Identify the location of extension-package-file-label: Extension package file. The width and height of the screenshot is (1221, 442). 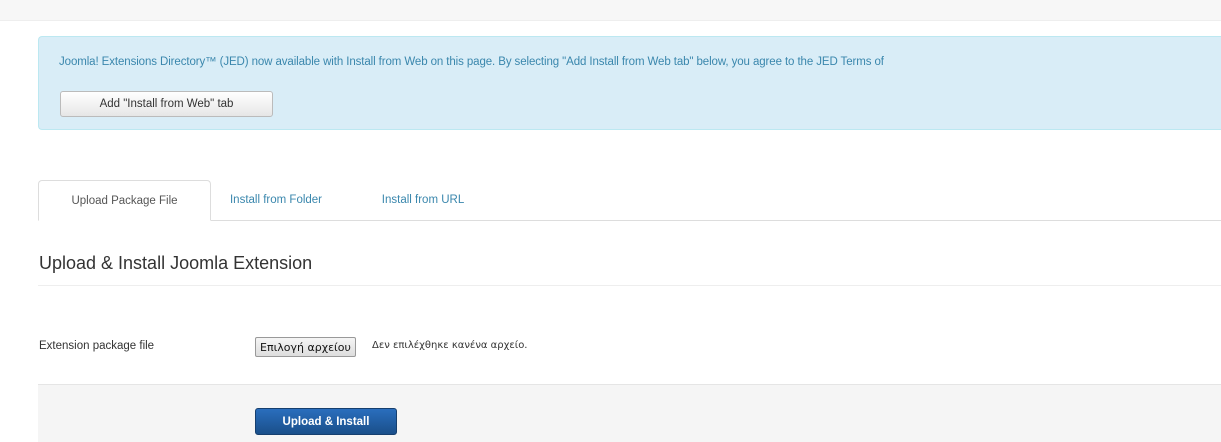
(97, 346).